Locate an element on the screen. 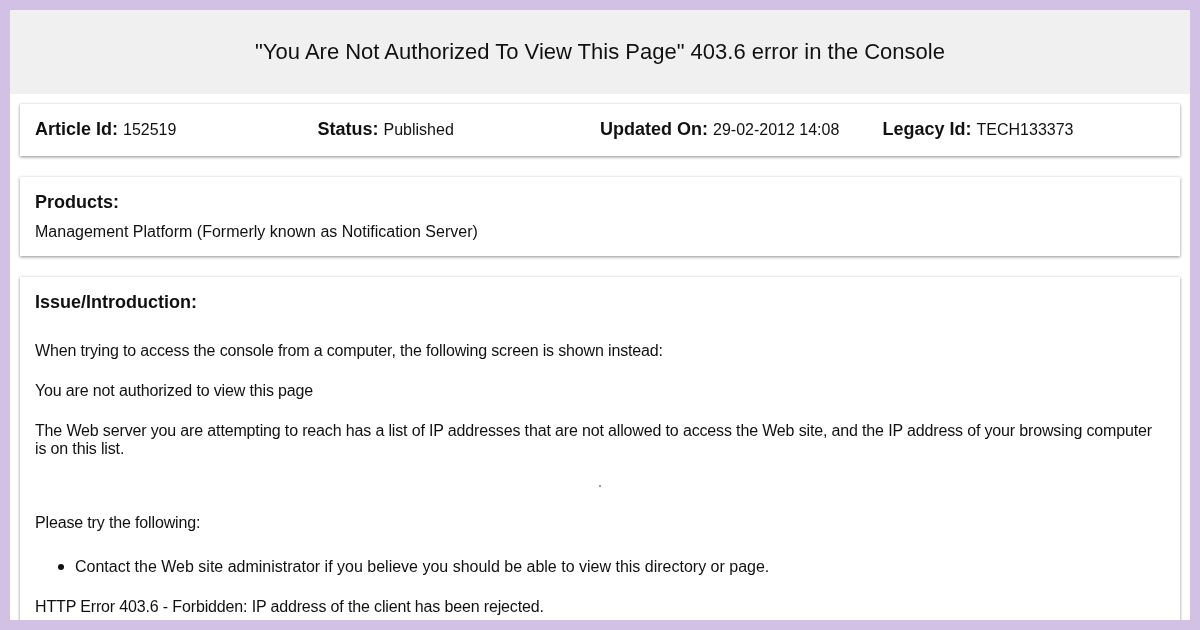  meta-label: Status: is located at coordinates (348, 129).